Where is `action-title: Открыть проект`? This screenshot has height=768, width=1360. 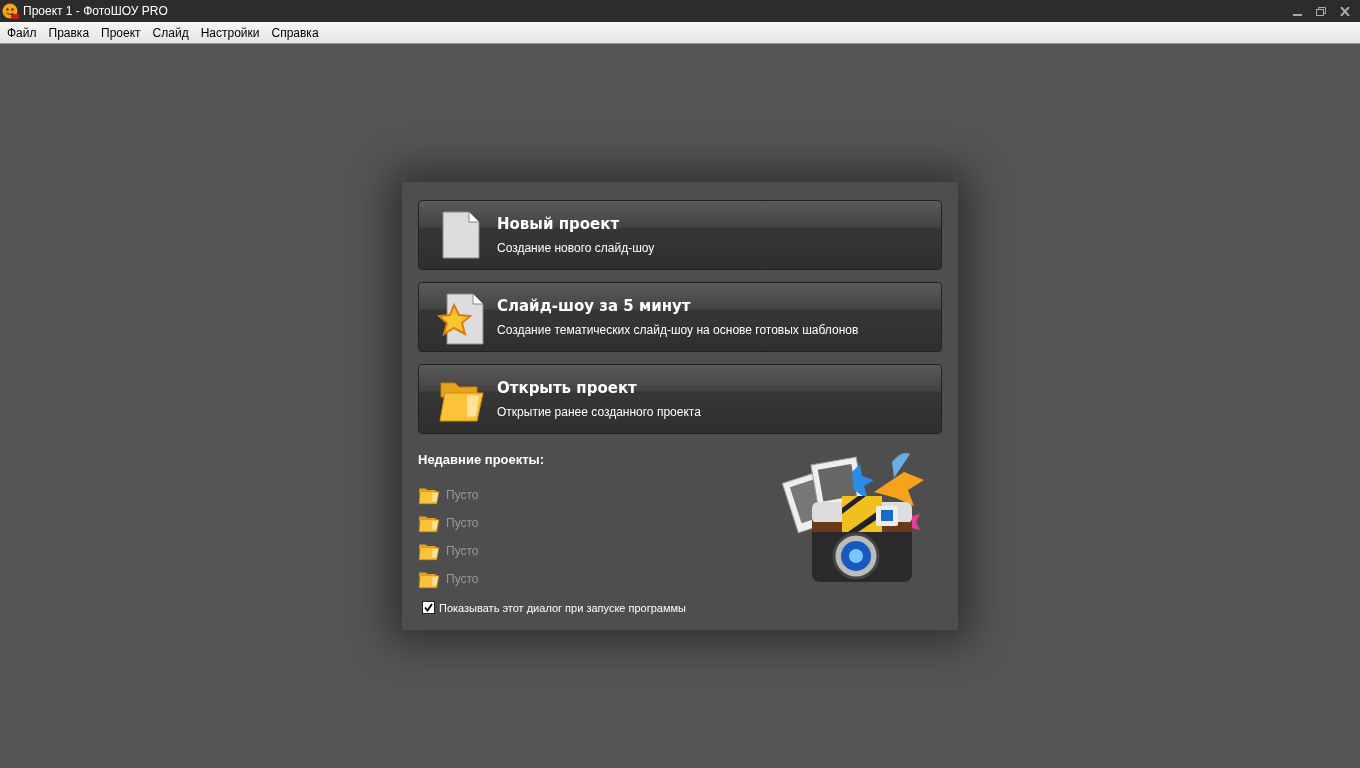 action-title: Открыть проект is located at coordinates (567, 388).